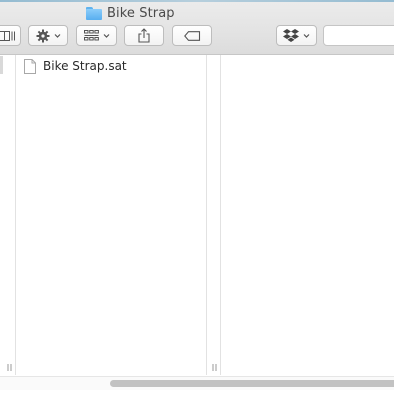  I want to click on tag-icon, so click(191, 35).